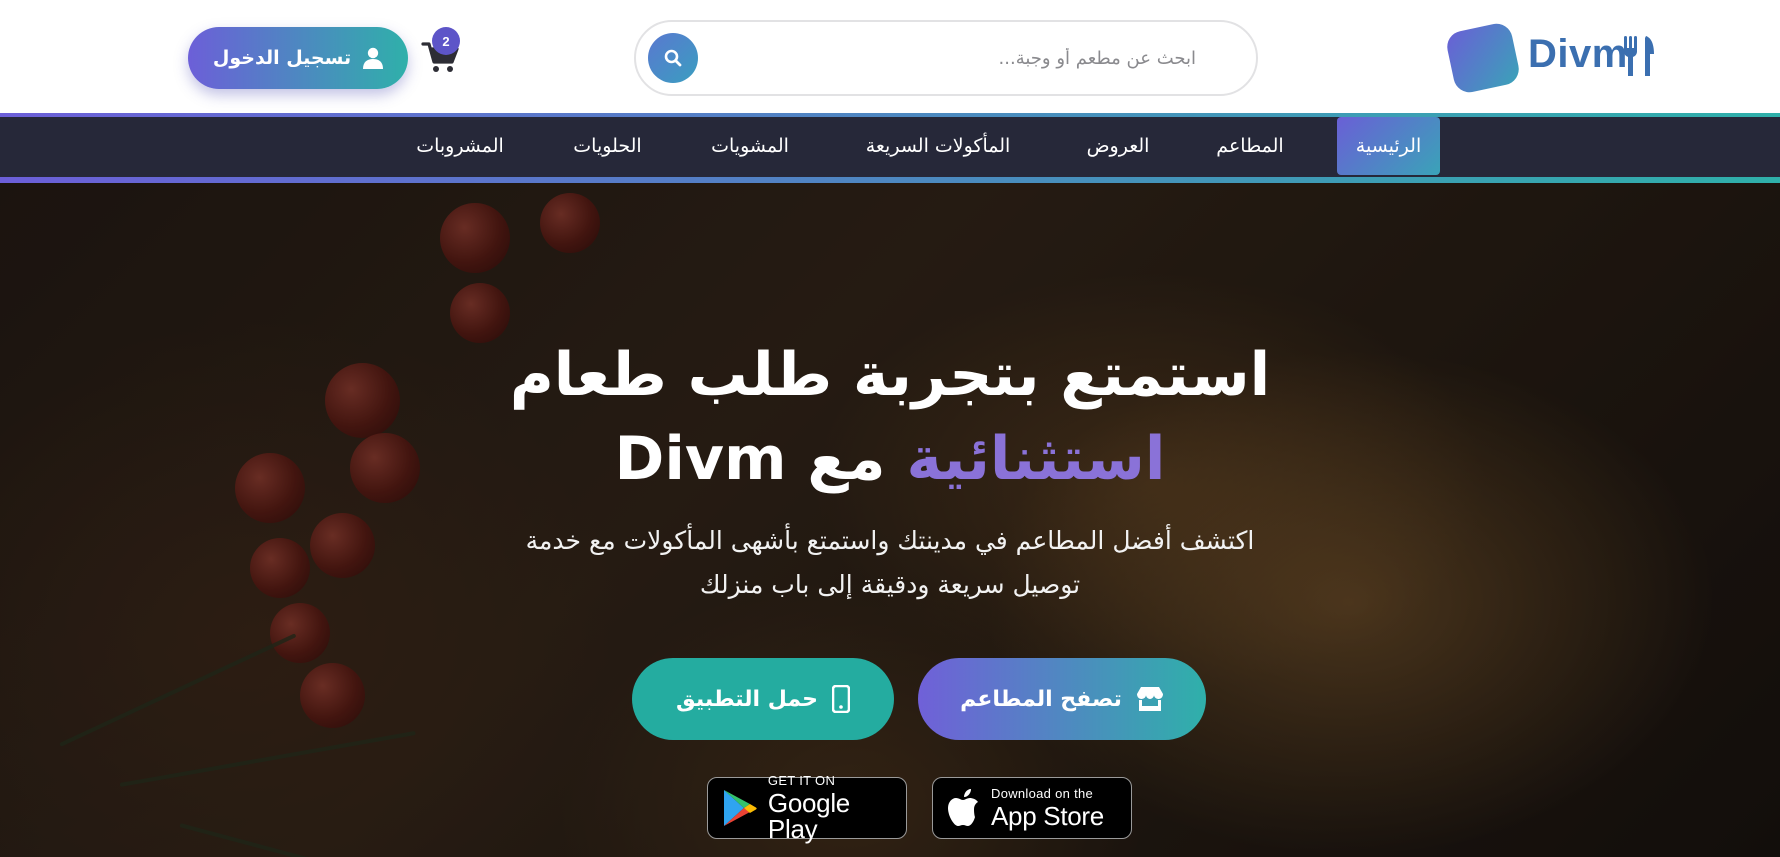 The width and height of the screenshot is (1780, 857). I want to click on browse-restaurants-label: تصفح المطاعم, so click(1041, 699).